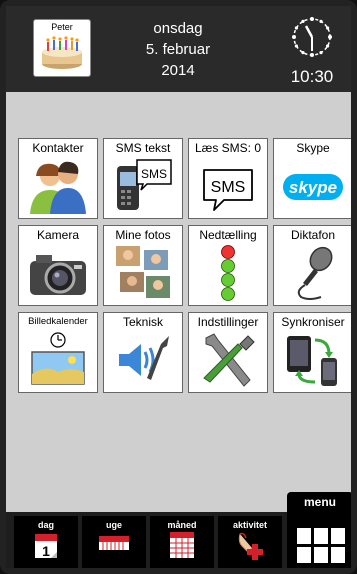  I want to click on nav-month-button: måned, so click(182, 542).